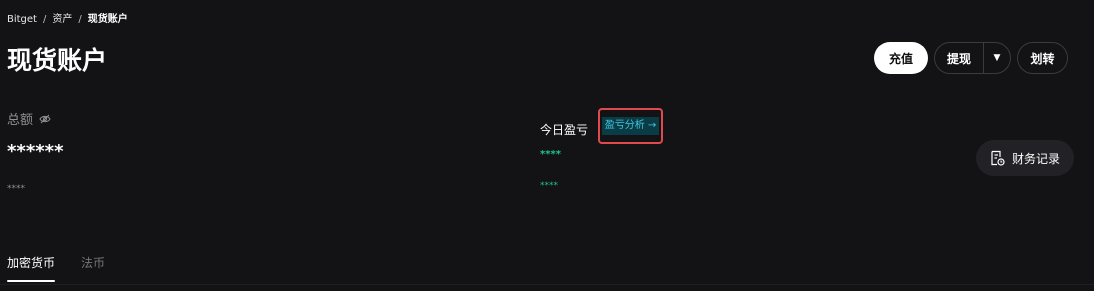 The width and height of the screenshot is (1094, 291). What do you see at coordinates (959, 58) in the screenshot?
I see `withdraw-button: 提现` at bounding box center [959, 58].